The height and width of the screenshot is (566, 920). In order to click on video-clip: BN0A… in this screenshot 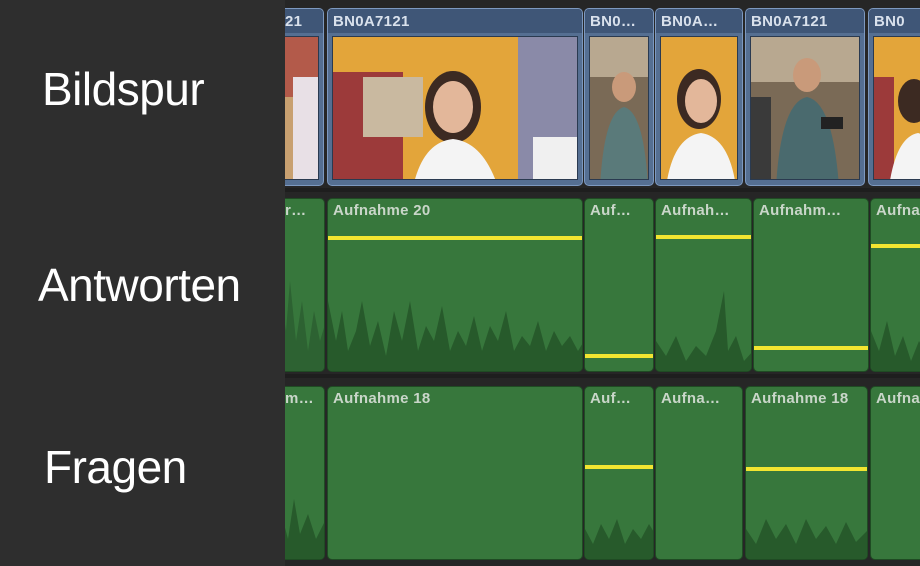, I will do `click(699, 97)`.